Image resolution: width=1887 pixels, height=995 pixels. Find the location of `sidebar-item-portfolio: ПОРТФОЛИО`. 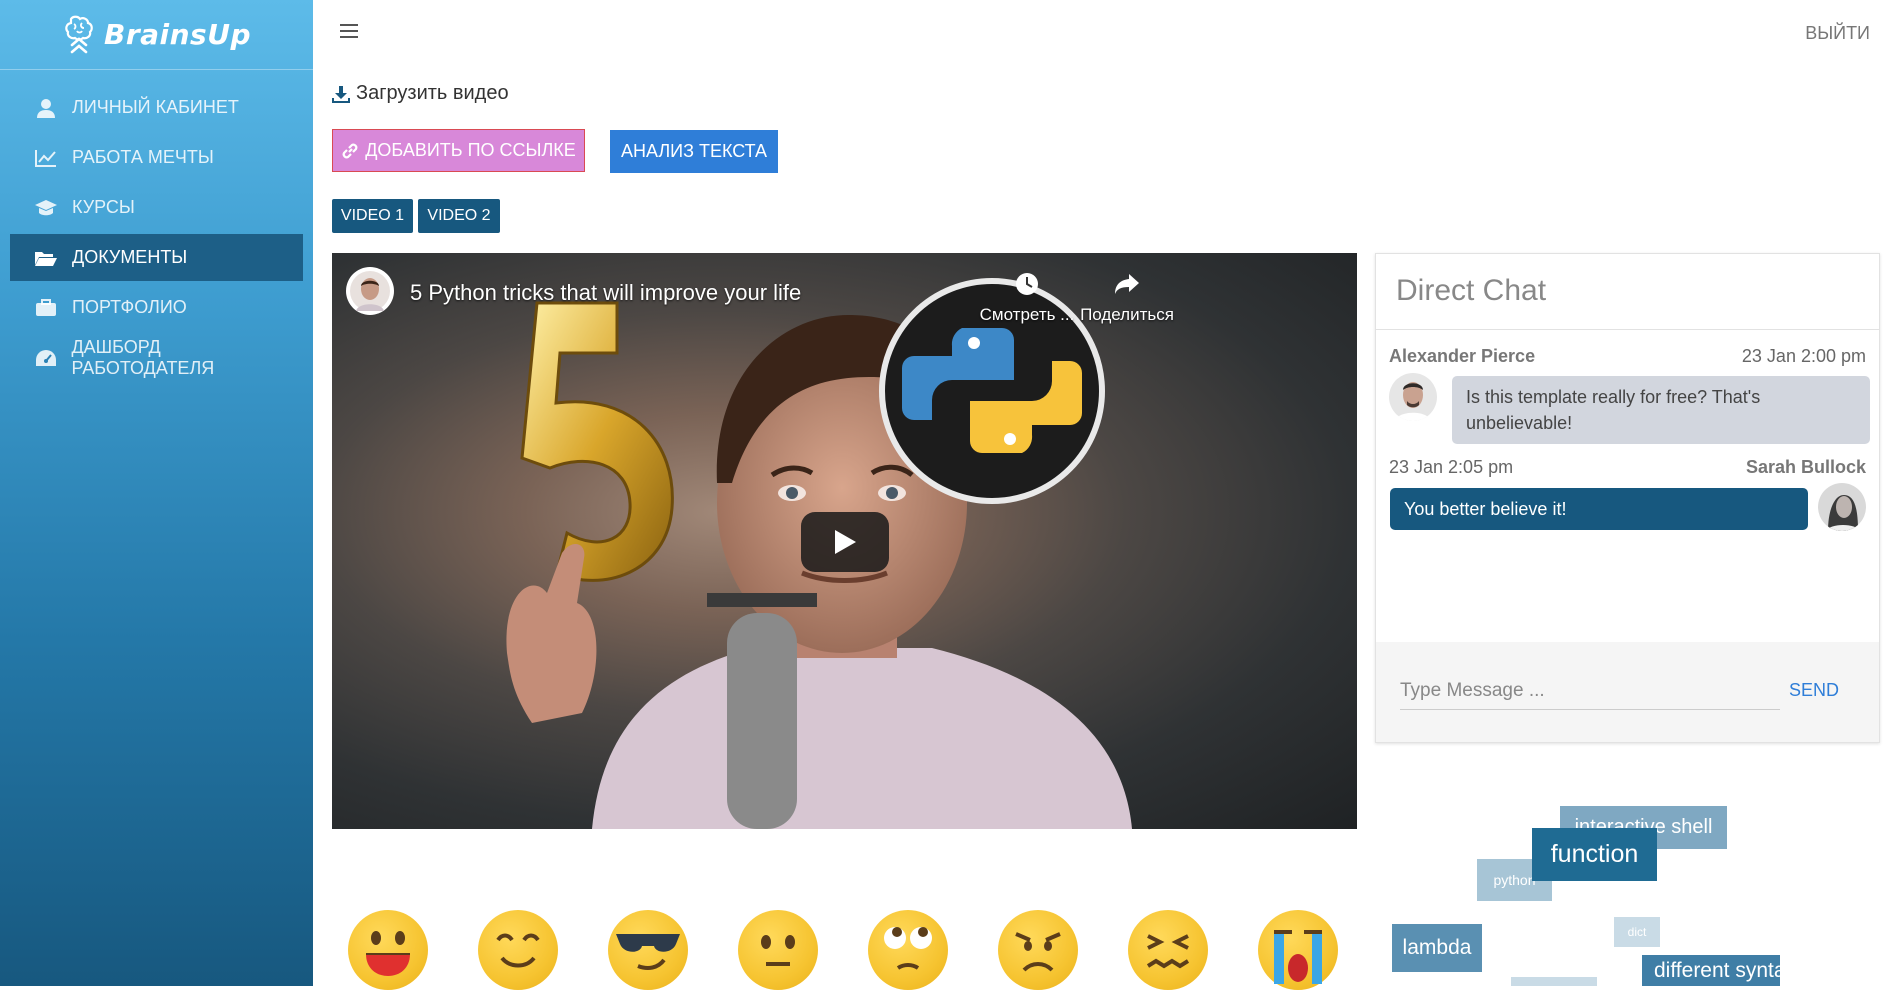

sidebar-item-portfolio: ПОРТФОЛИО is located at coordinates (156, 307).